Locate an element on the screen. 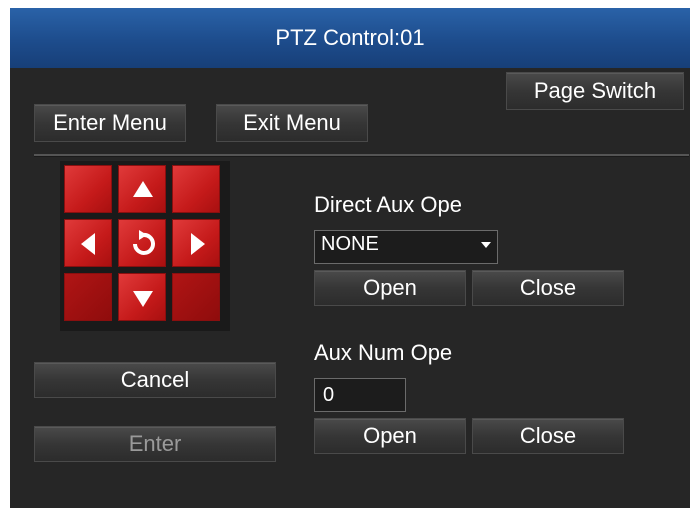  pan-down-left-button is located at coordinates (88, 297).